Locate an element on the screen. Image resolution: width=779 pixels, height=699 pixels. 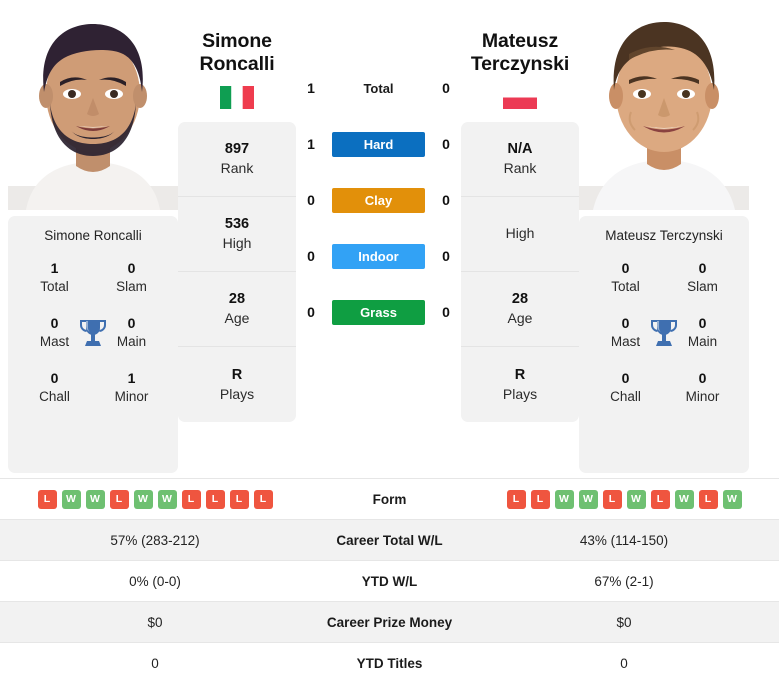
left-stat-high-label: High is located at coordinates (237, 243).